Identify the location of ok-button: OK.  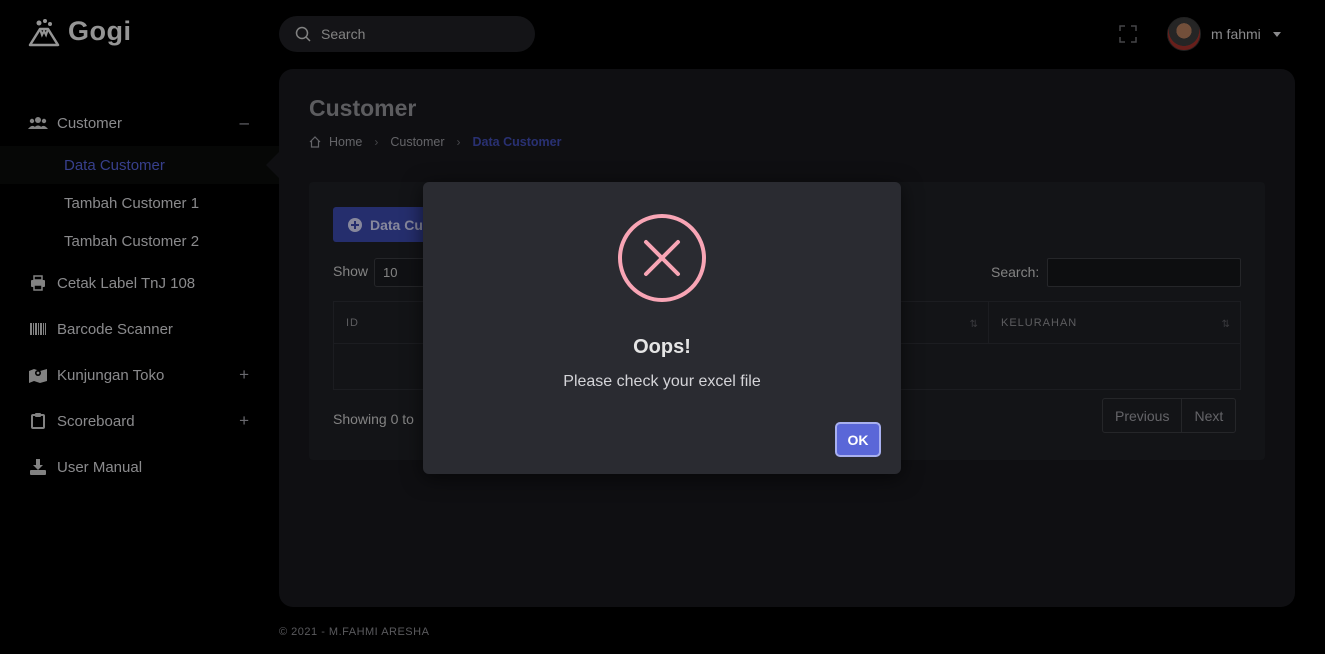
(858, 439).